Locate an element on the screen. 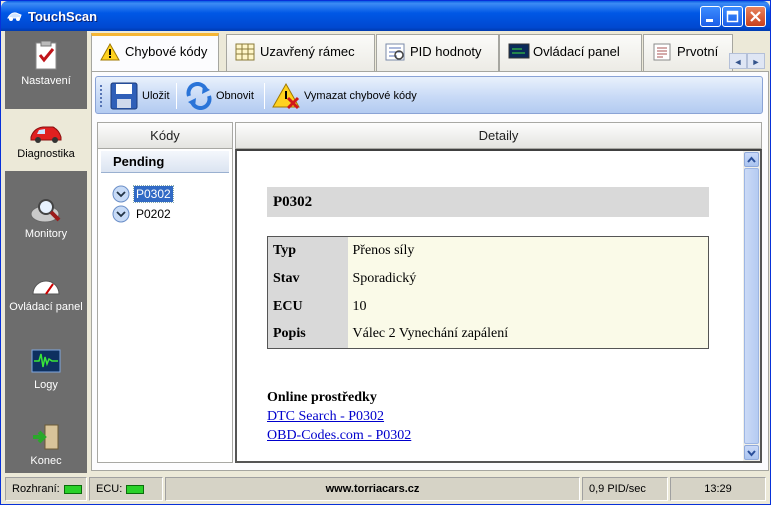  table-row: ECU 10 is located at coordinates (488, 306).